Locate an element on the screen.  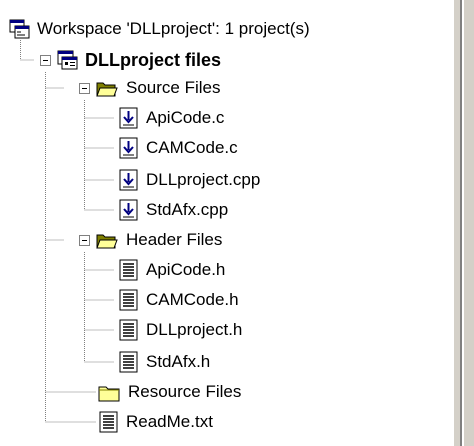
tree-item-source-file: CAMCode.c is located at coordinates (178, 148).